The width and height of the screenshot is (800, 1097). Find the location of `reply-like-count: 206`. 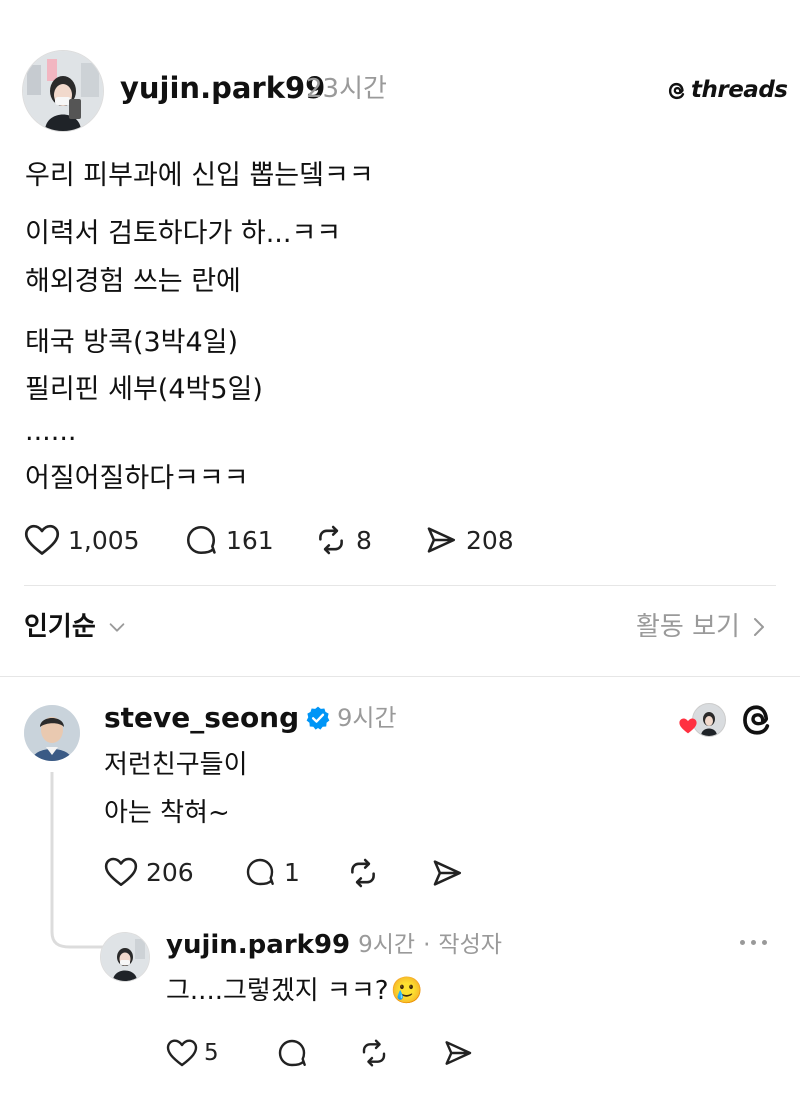

reply-like-count: 206 is located at coordinates (170, 872).